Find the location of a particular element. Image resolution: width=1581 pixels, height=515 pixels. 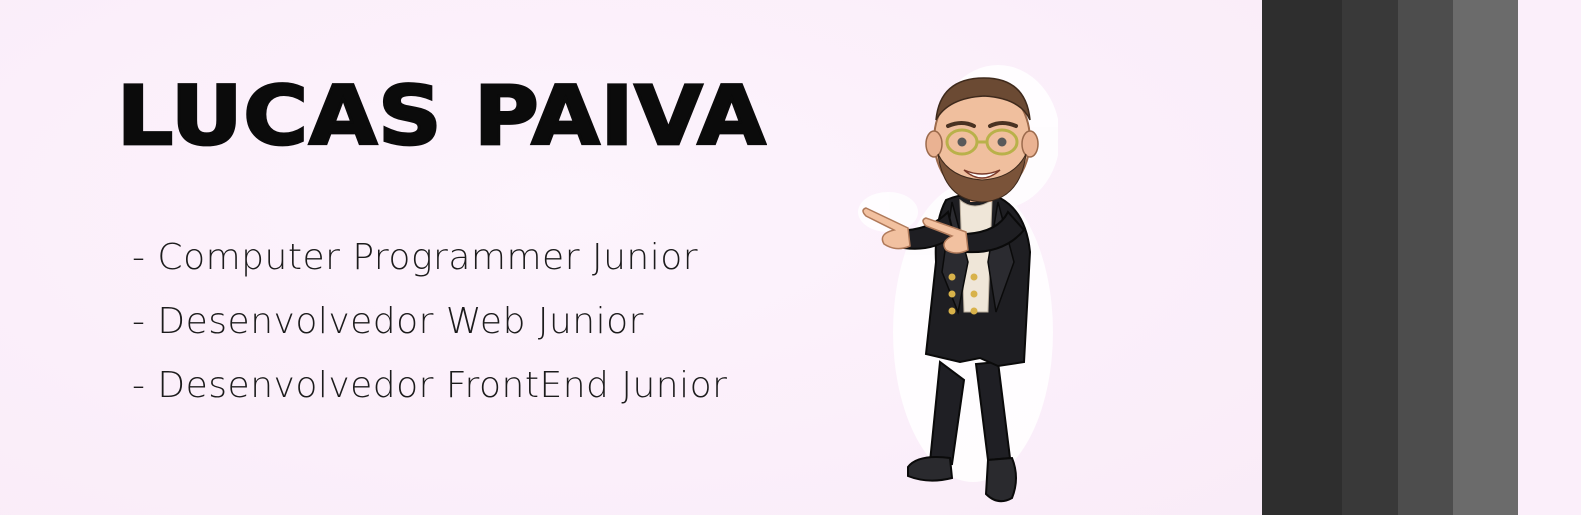

banner-title: LUCAS PAIVA is located at coordinates (442, 116).